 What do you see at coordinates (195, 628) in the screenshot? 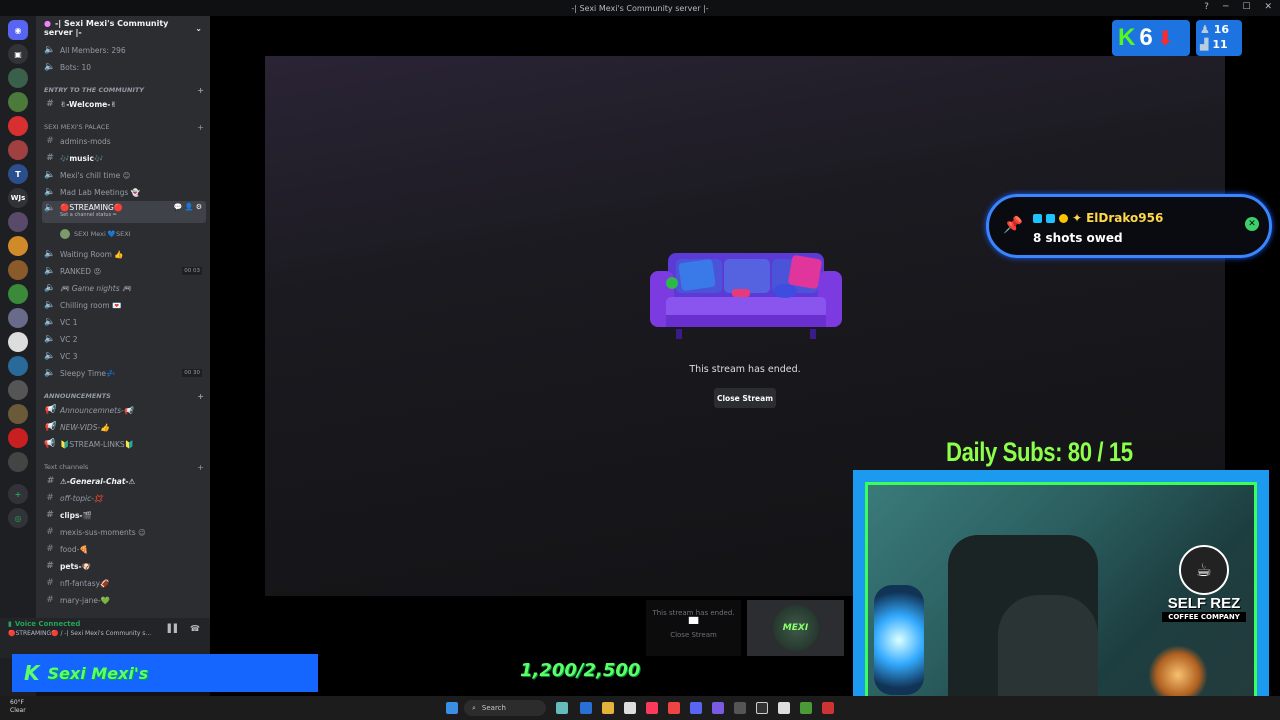
I see `disconnect-icon: ☎` at bounding box center [195, 628].